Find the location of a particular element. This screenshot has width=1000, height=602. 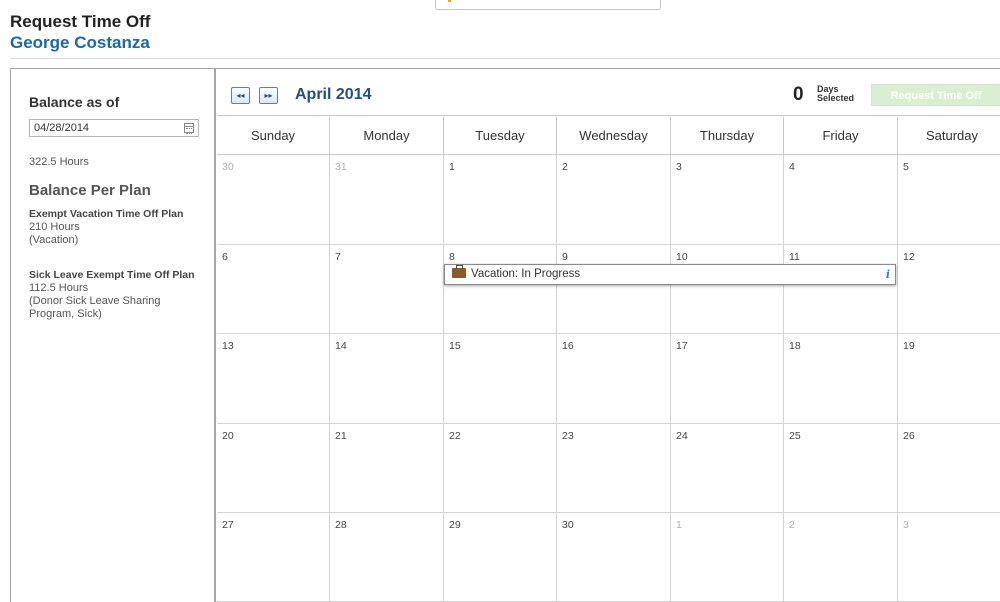

day-cell: 23 is located at coordinates (614, 468).